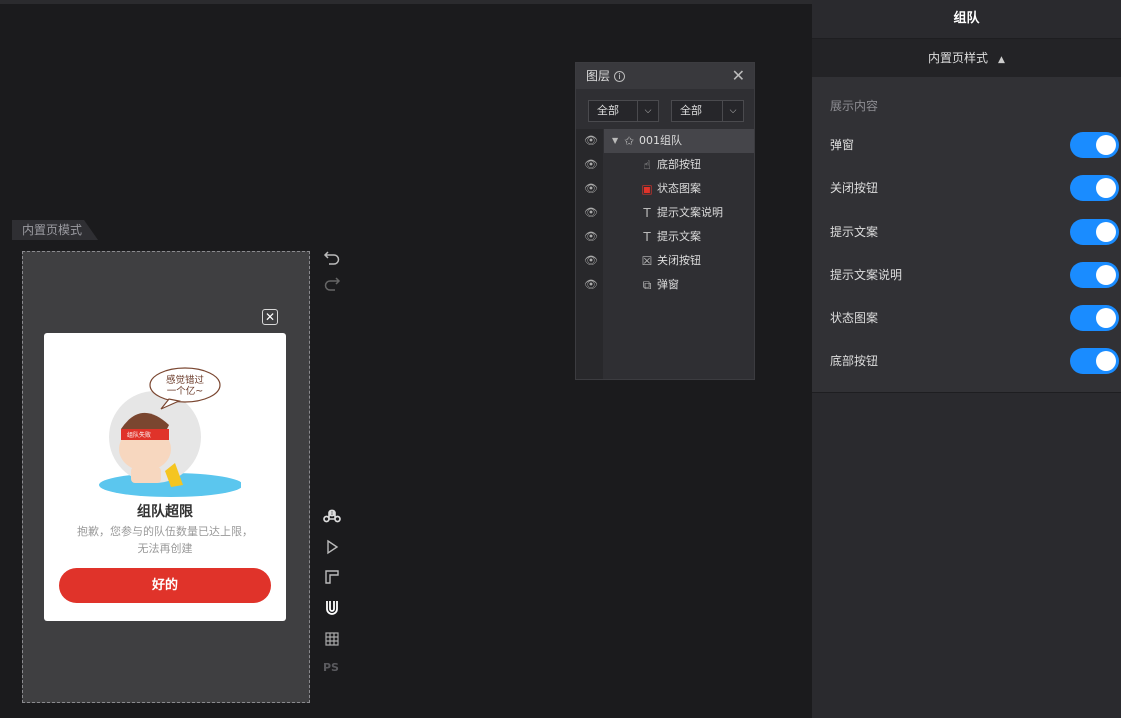 The height and width of the screenshot is (718, 1121). I want to click on modal-title: 组队超限, so click(165, 512).